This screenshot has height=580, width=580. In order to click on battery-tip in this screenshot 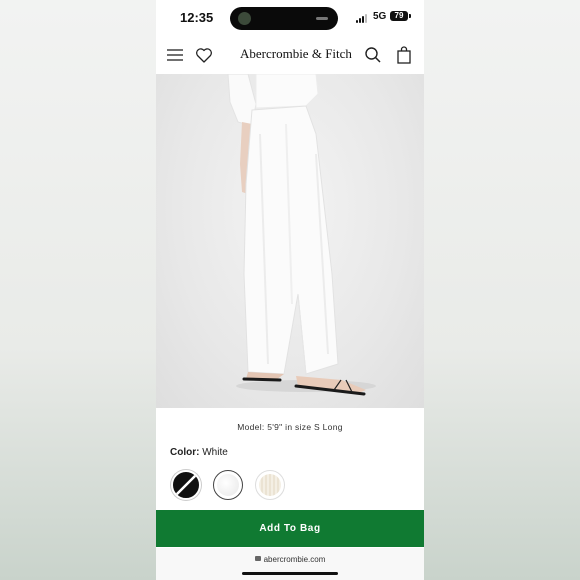, I will do `click(410, 16)`.